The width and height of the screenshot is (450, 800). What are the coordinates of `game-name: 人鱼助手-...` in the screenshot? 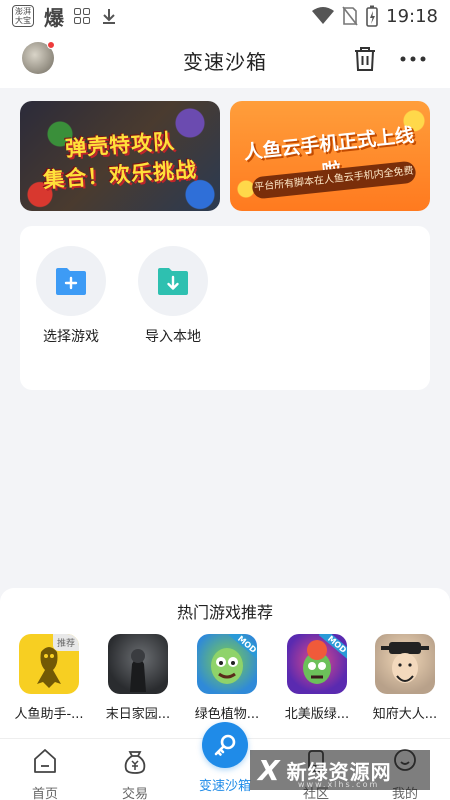 It's located at (49, 714).